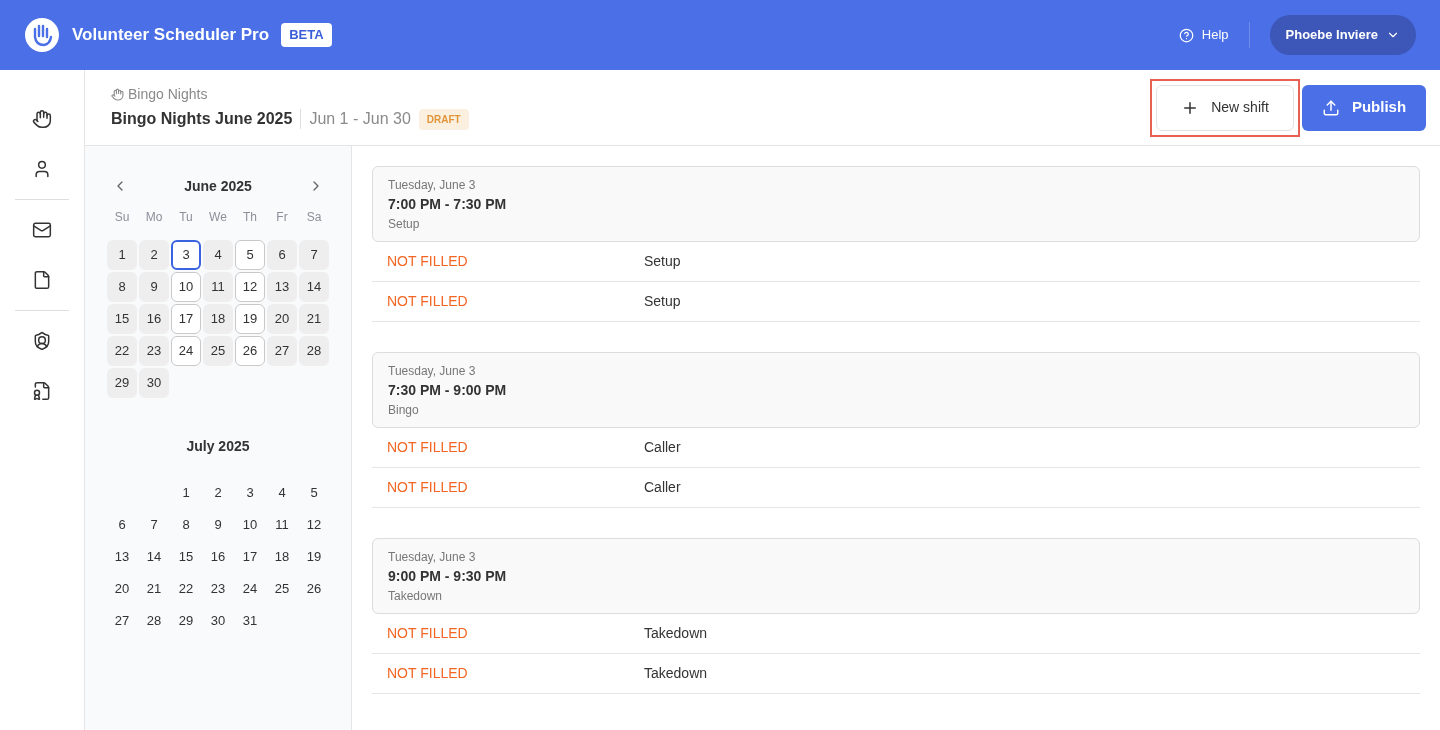 This screenshot has height=730, width=1440. Describe the element at coordinates (42, 391) in the screenshot. I see `certificate-icon` at that location.